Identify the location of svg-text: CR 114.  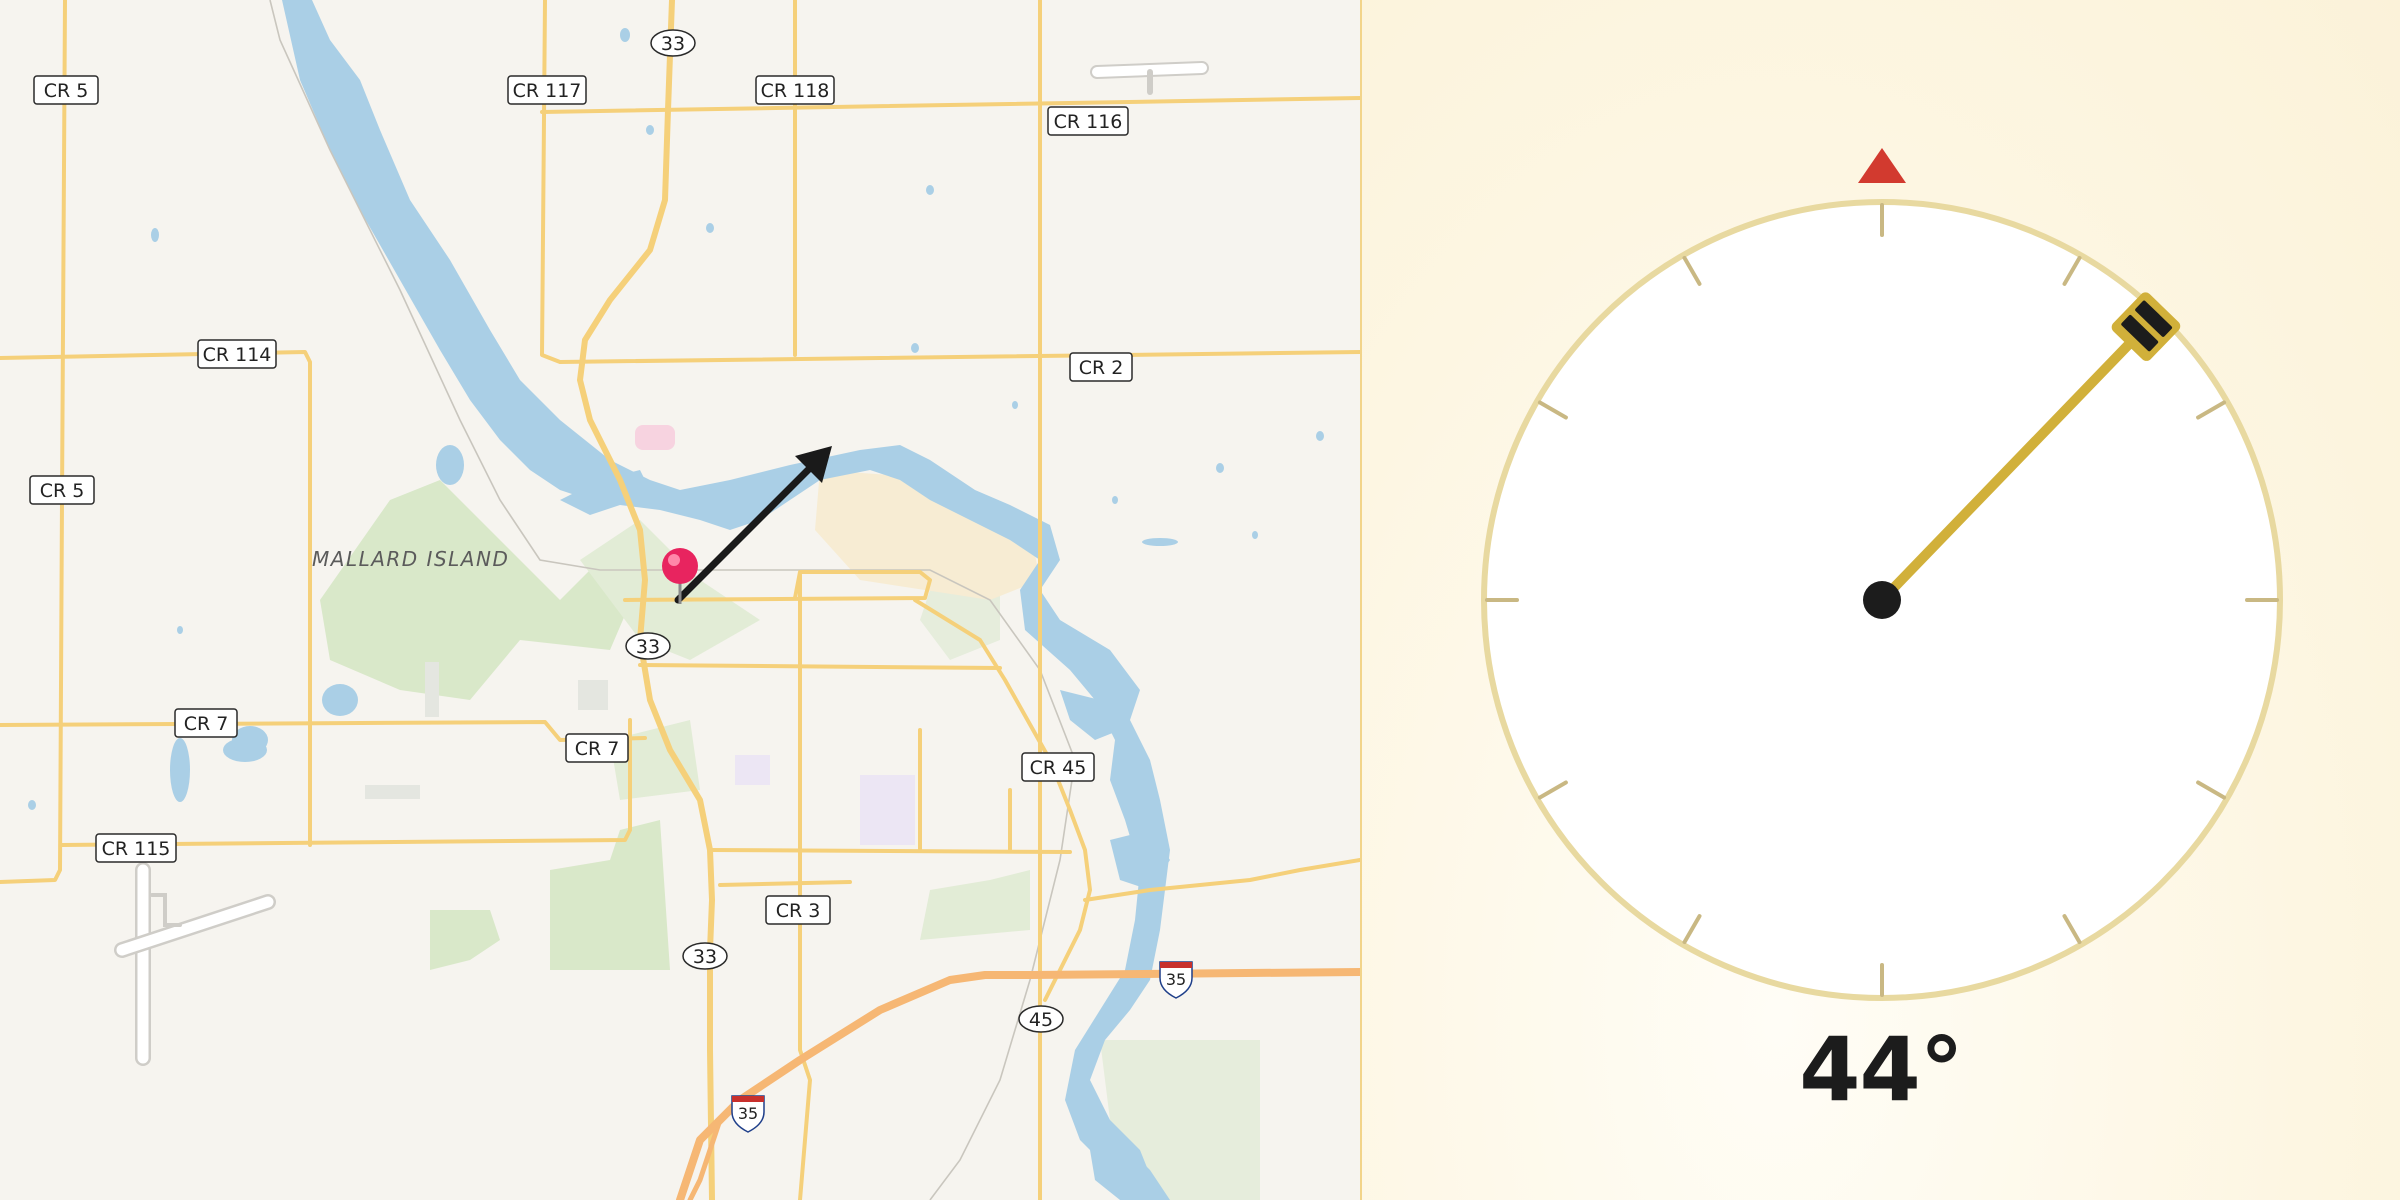
(237, 355).